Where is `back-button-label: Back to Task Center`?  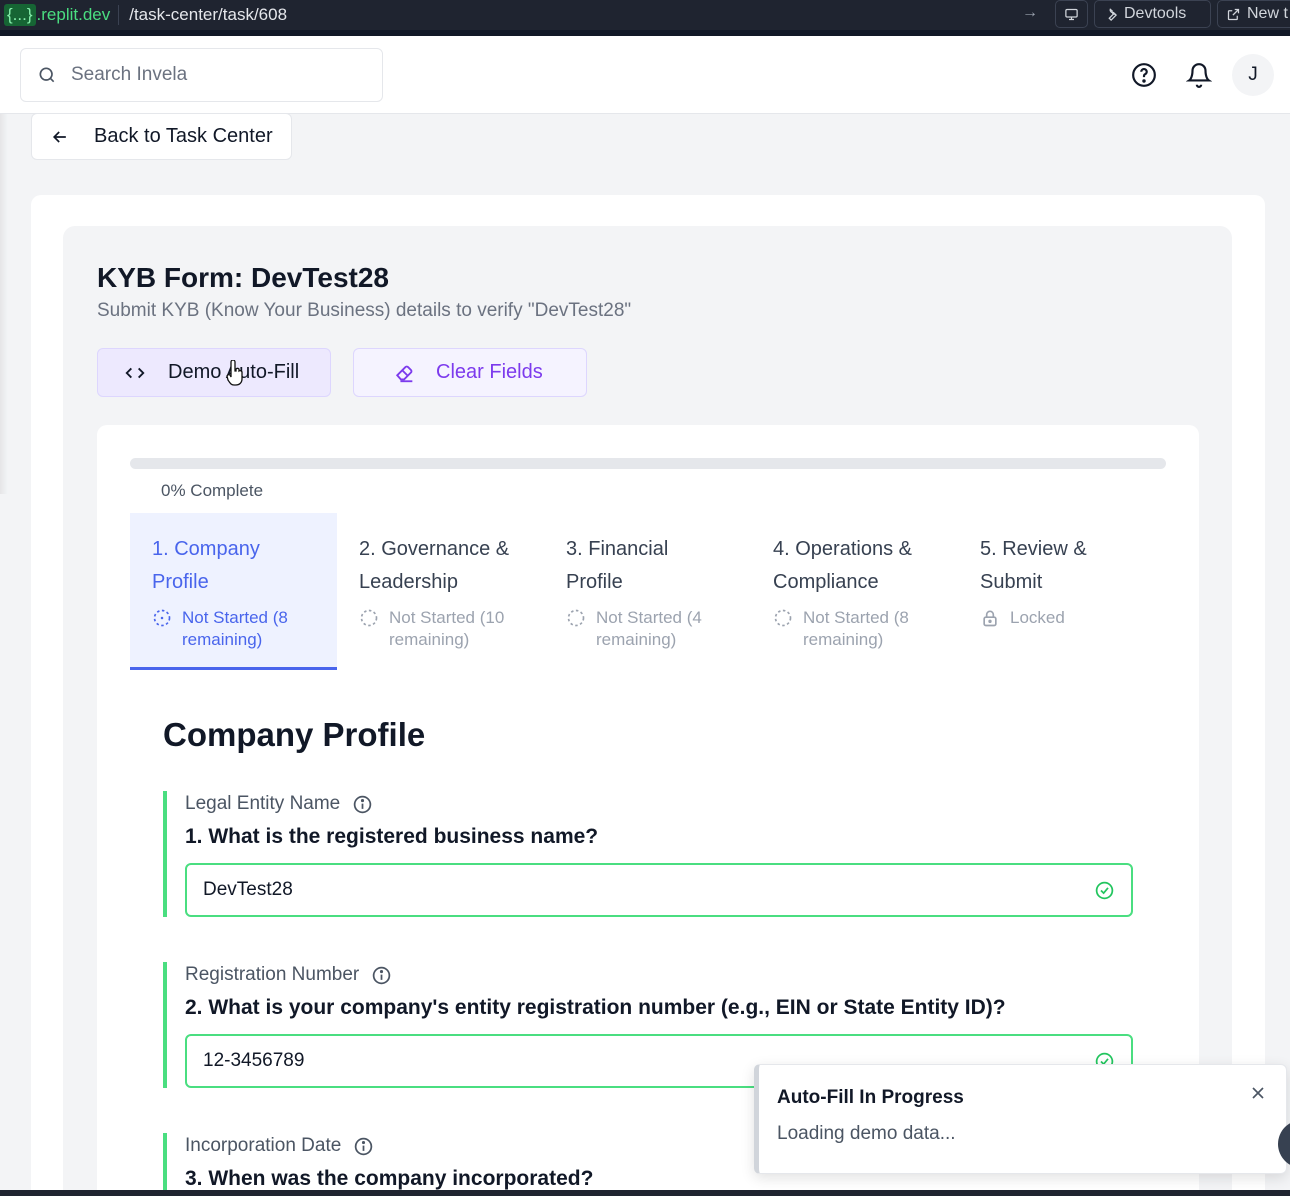 back-button-label: Back to Task Center is located at coordinates (183, 136).